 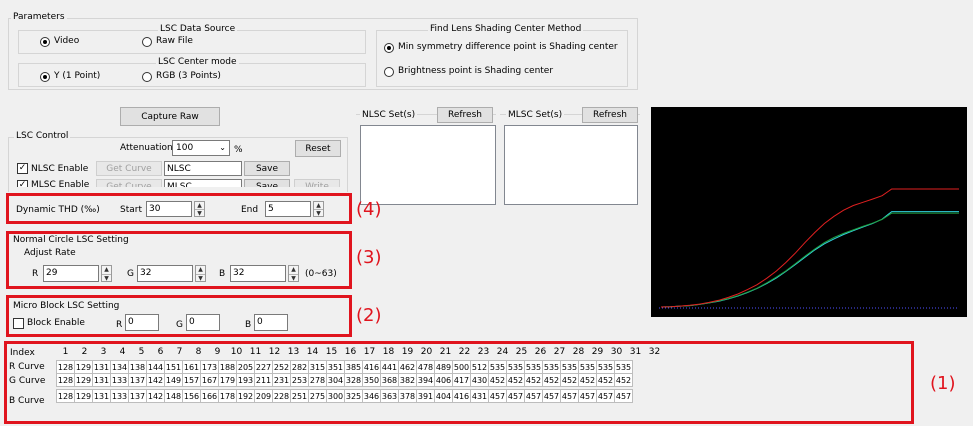 What do you see at coordinates (263, 396) in the screenshot?
I see `curve-value-cell: 209` at bounding box center [263, 396].